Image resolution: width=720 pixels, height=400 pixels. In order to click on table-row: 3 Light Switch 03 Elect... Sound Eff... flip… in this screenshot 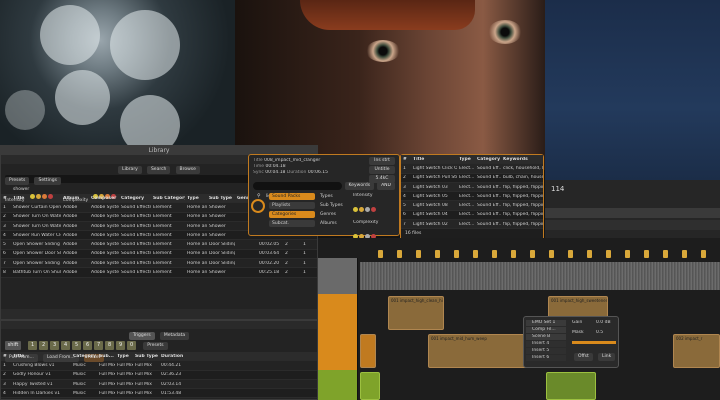, I will do `click(472, 188)`.